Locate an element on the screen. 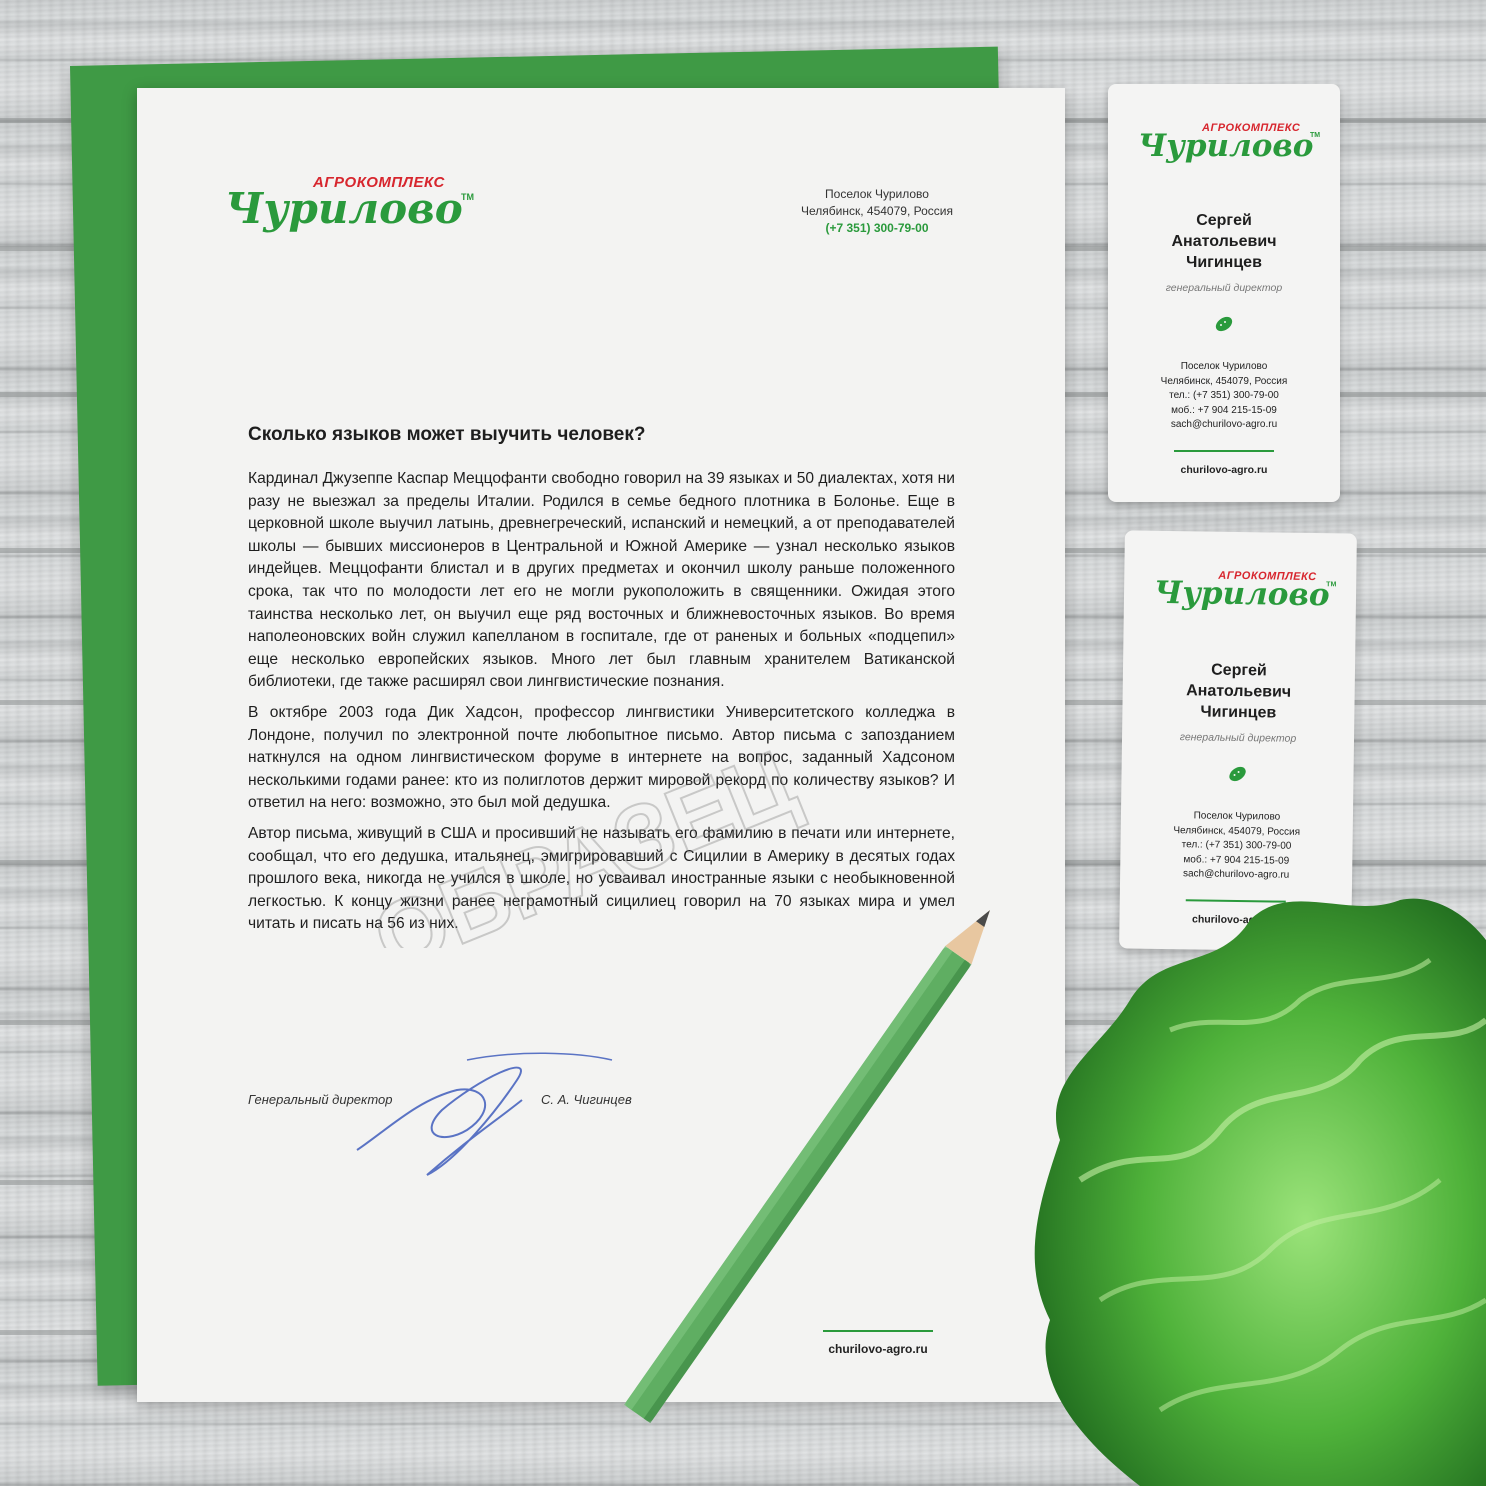  phone-number: (+7 351) 300-79-00 is located at coordinates (877, 228).